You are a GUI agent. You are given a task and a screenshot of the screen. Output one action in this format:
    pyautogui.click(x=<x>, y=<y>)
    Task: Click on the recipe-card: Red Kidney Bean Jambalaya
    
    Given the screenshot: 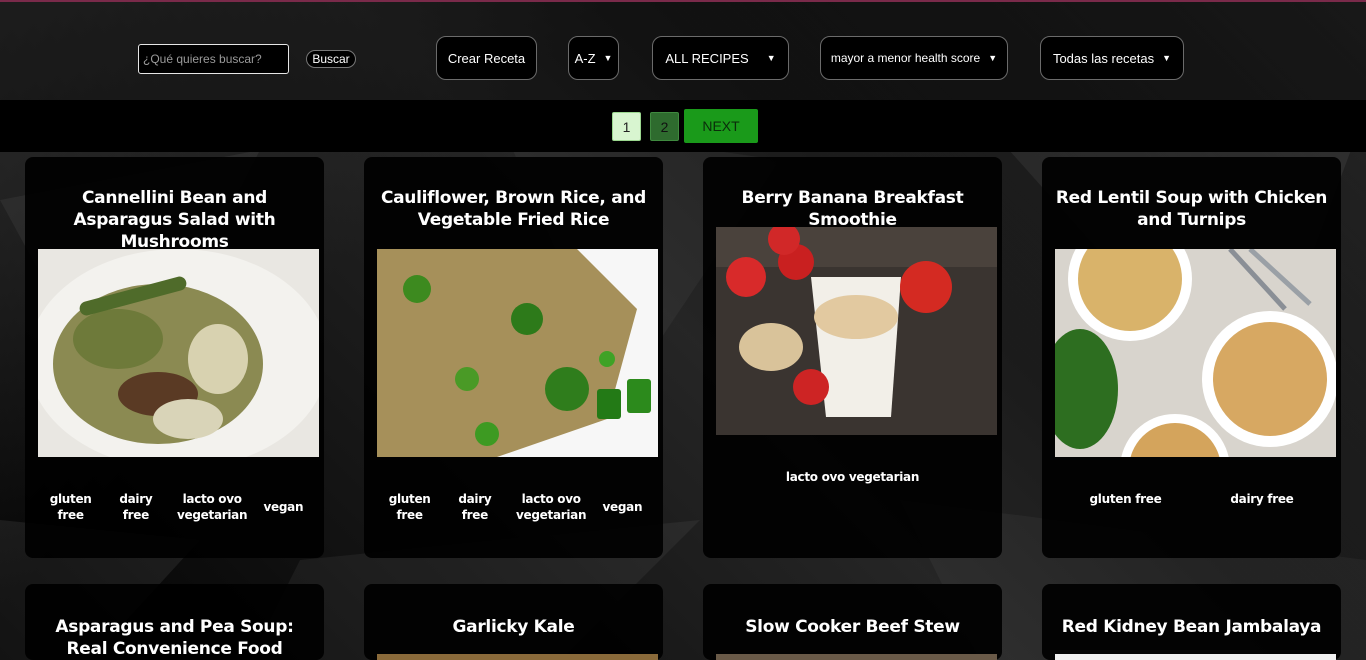 What is the action you would take?
    pyautogui.click(x=1191, y=622)
    